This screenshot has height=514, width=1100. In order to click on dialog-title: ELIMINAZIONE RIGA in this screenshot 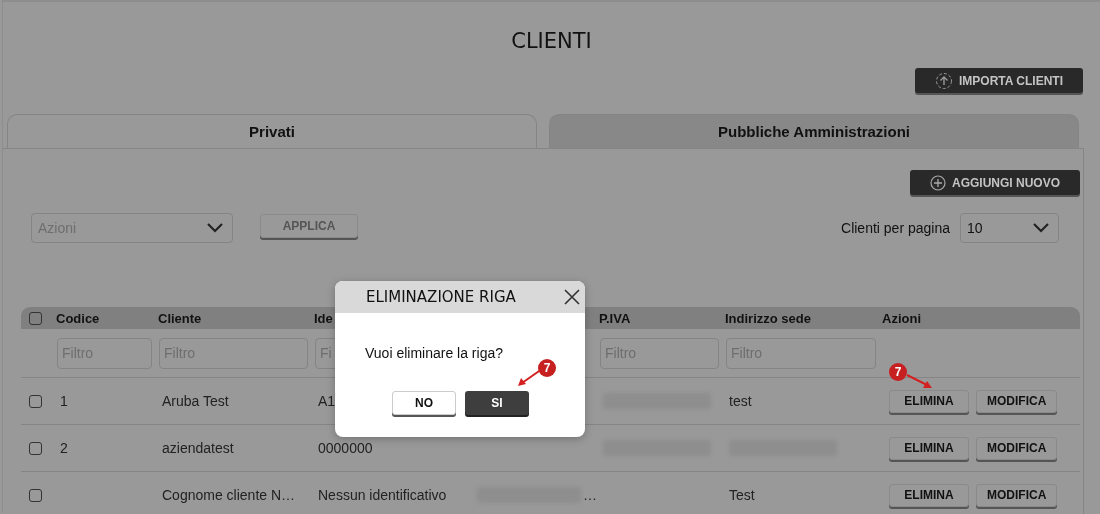, I will do `click(441, 297)`.